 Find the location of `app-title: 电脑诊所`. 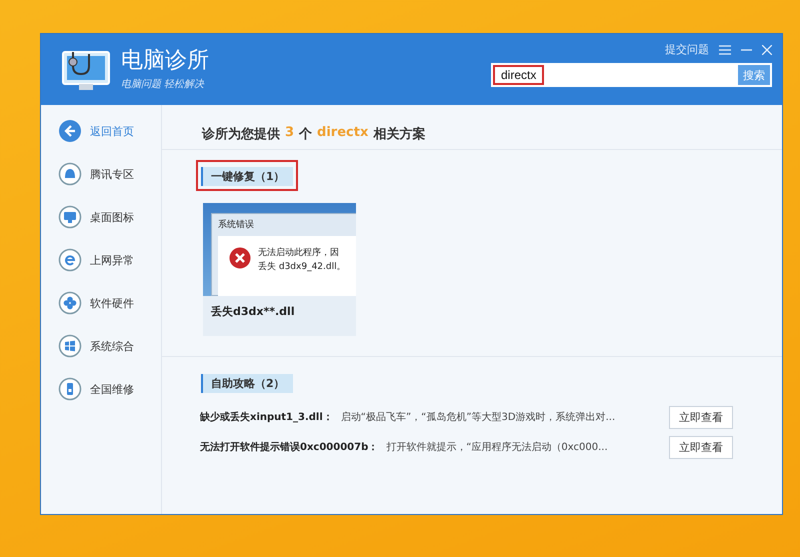

app-title: 电脑诊所 is located at coordinates (165, 61).